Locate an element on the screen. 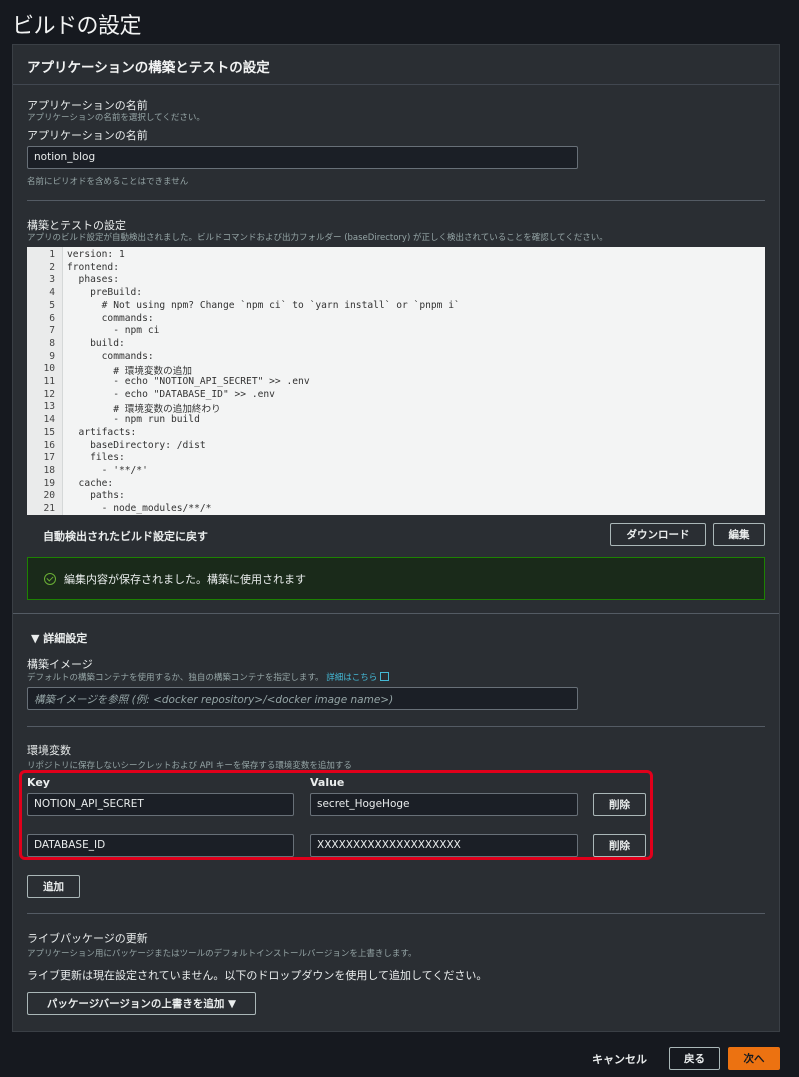 The image size is (799, 1077). code-line: 10 # 環境変数の追加 is located at coordinates (396, 370).